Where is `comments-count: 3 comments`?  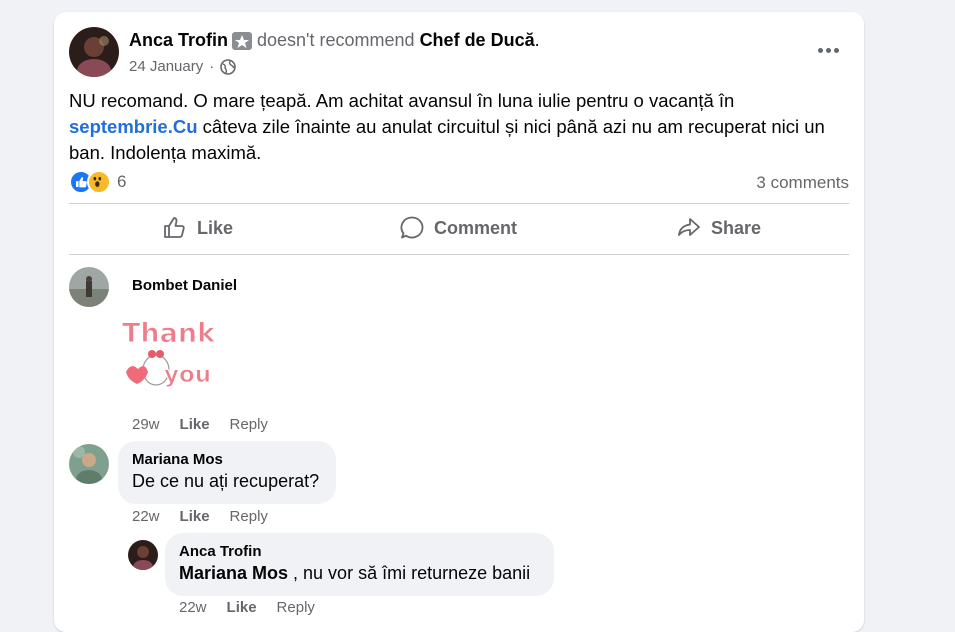
comments-count: 3 comments is located at coordinates (802, 183).